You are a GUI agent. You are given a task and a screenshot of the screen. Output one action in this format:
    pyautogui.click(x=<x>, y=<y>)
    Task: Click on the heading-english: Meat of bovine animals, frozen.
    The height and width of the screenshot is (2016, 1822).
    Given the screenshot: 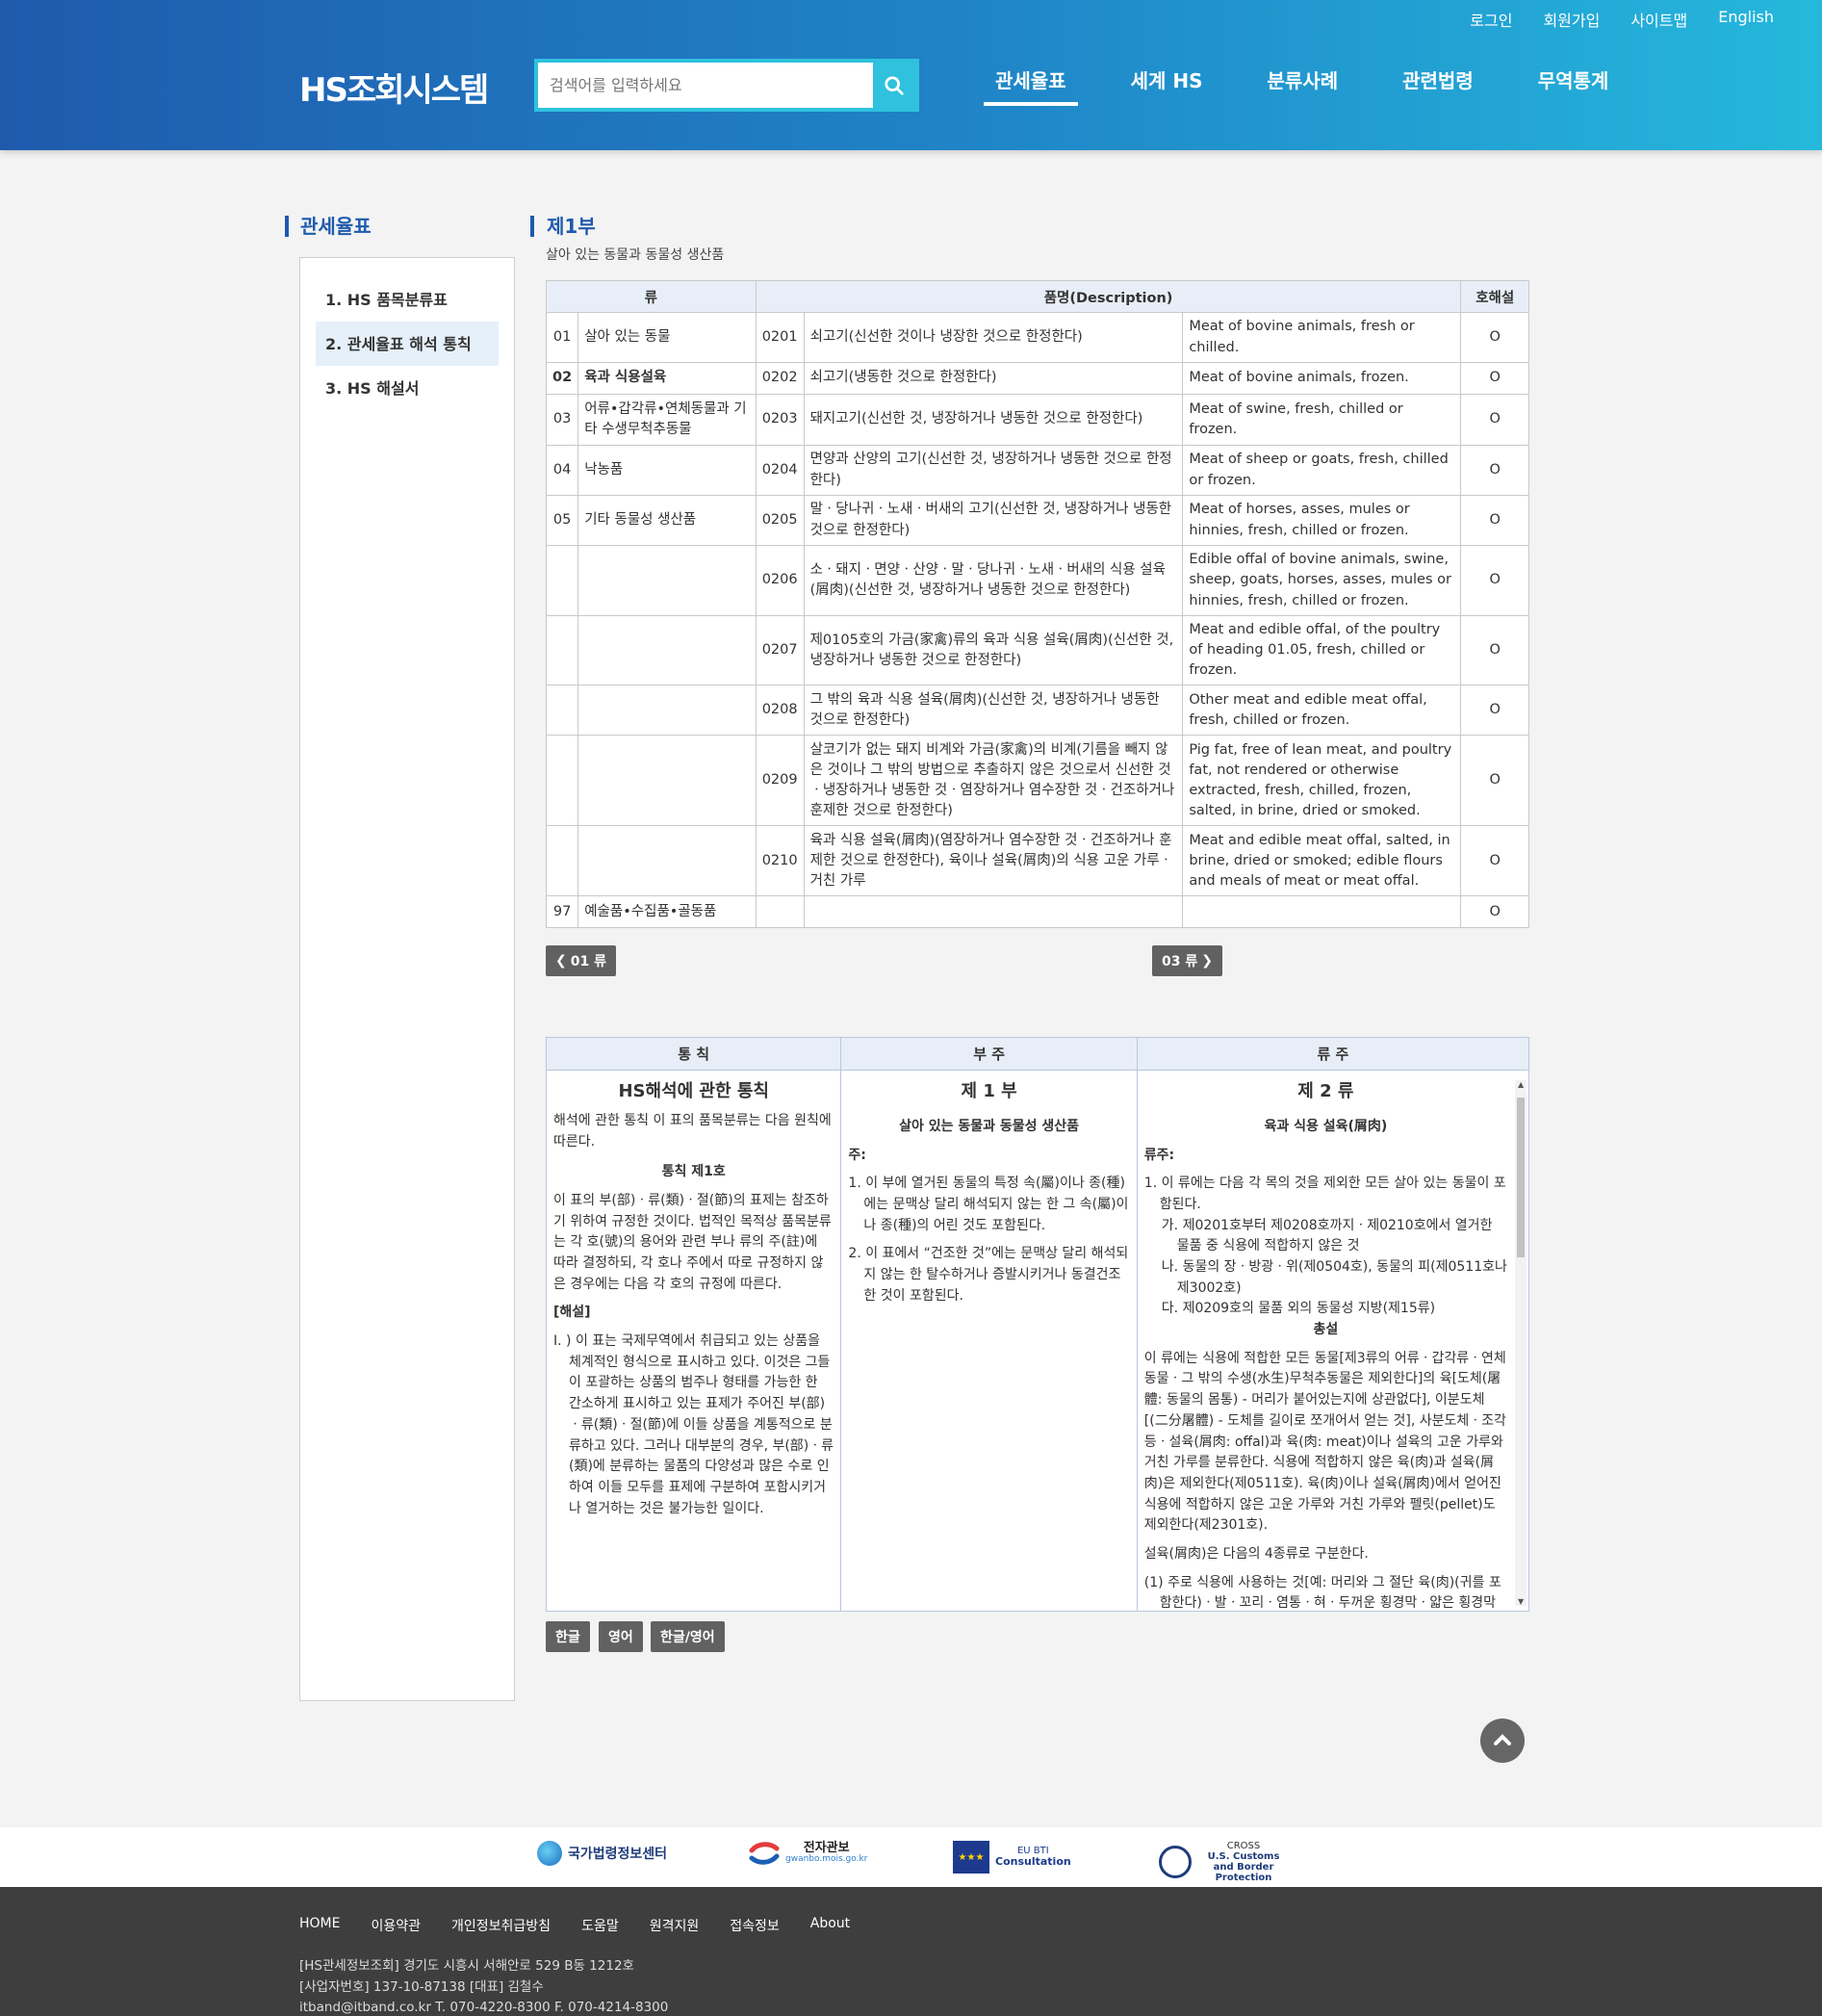 What is the action you would take?
    pyautogui.click(x=1322, y=379)
    